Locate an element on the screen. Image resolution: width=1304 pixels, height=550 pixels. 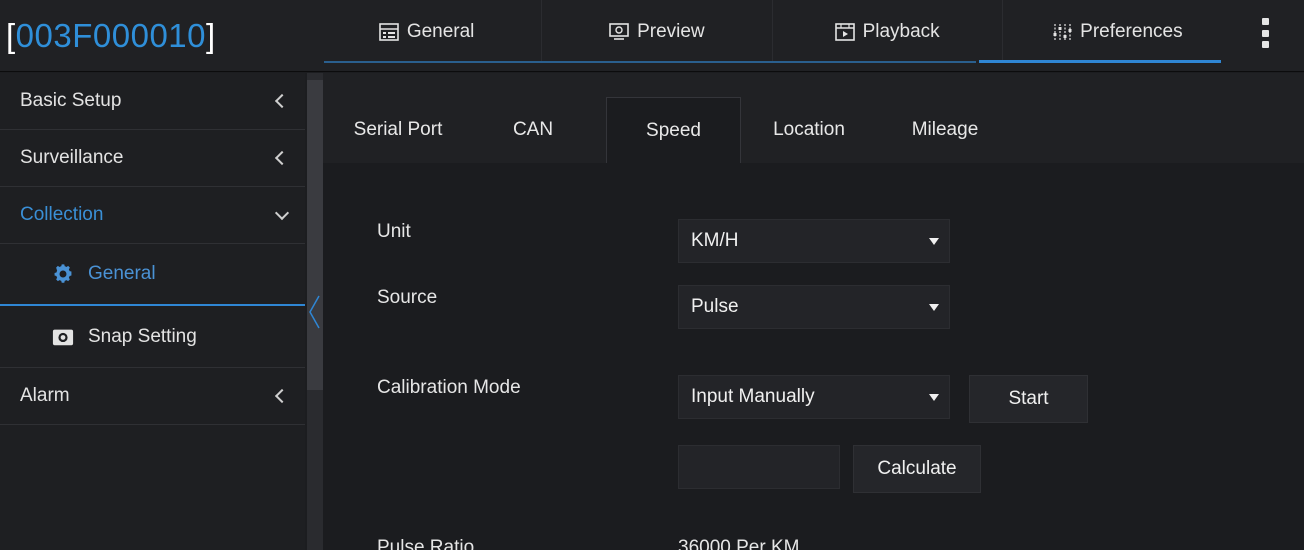
tab-underline is located at coordinates (650, 62).